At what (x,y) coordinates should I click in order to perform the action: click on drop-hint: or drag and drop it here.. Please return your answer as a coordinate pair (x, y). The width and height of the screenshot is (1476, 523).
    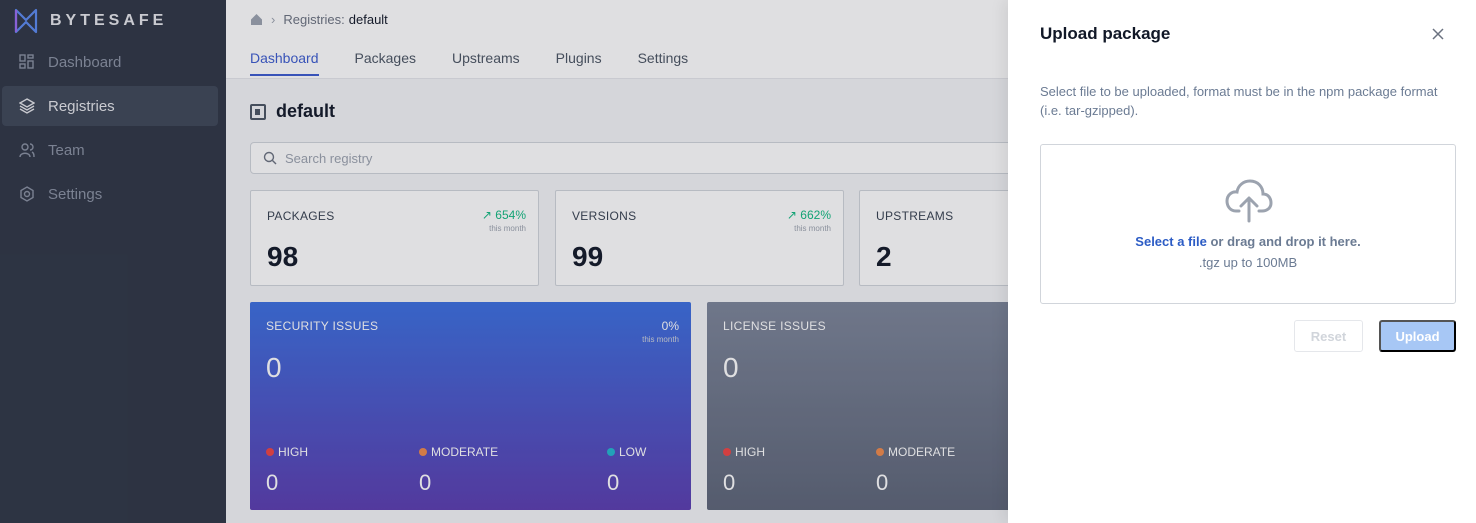
    Looking at the image, I should click on (1283, 241).